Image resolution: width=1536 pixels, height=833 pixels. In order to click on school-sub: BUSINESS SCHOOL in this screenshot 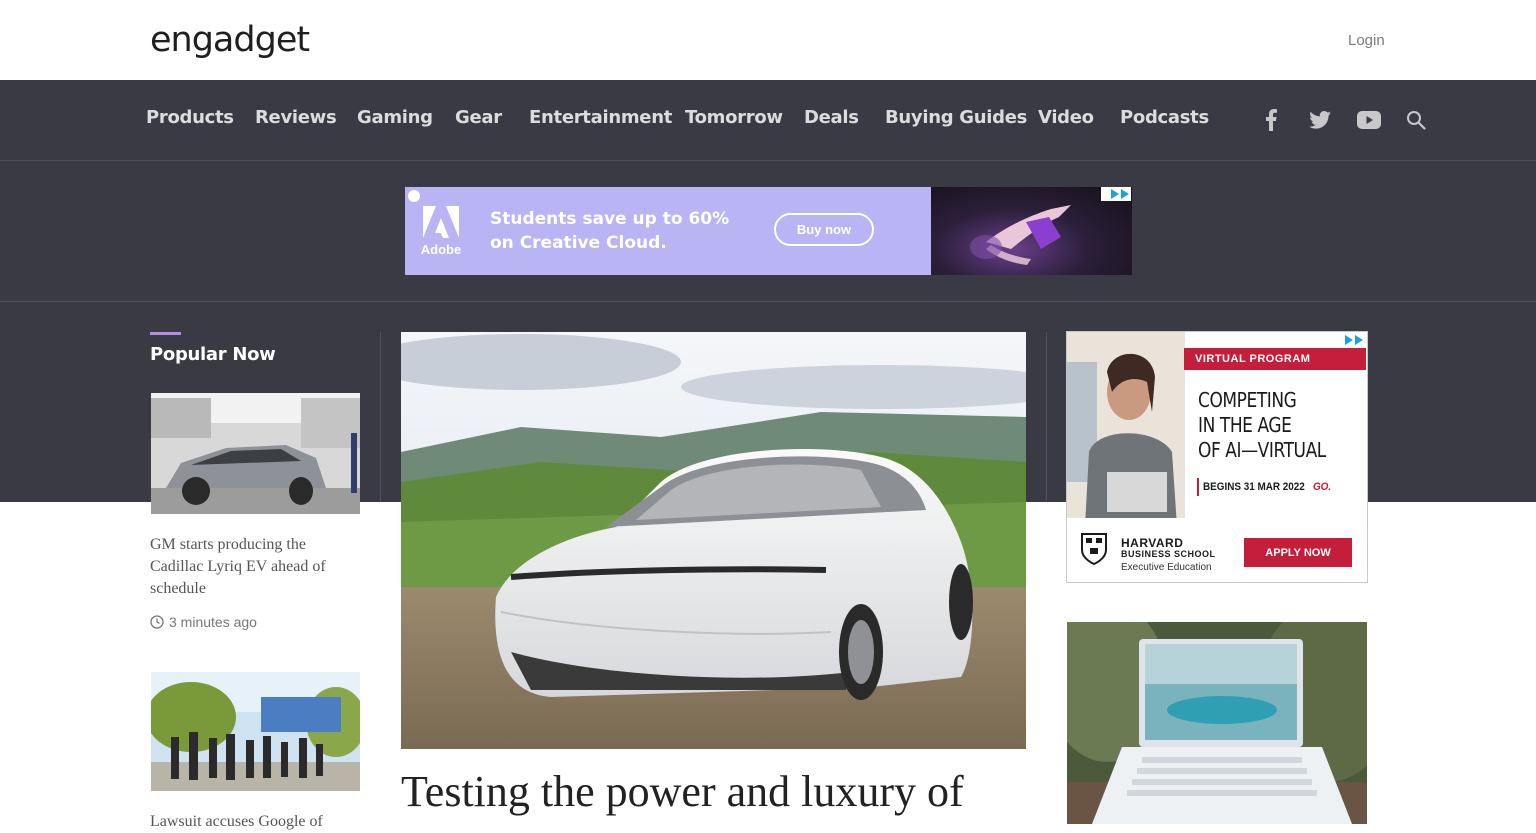, I will do `click(1168, 554)`.